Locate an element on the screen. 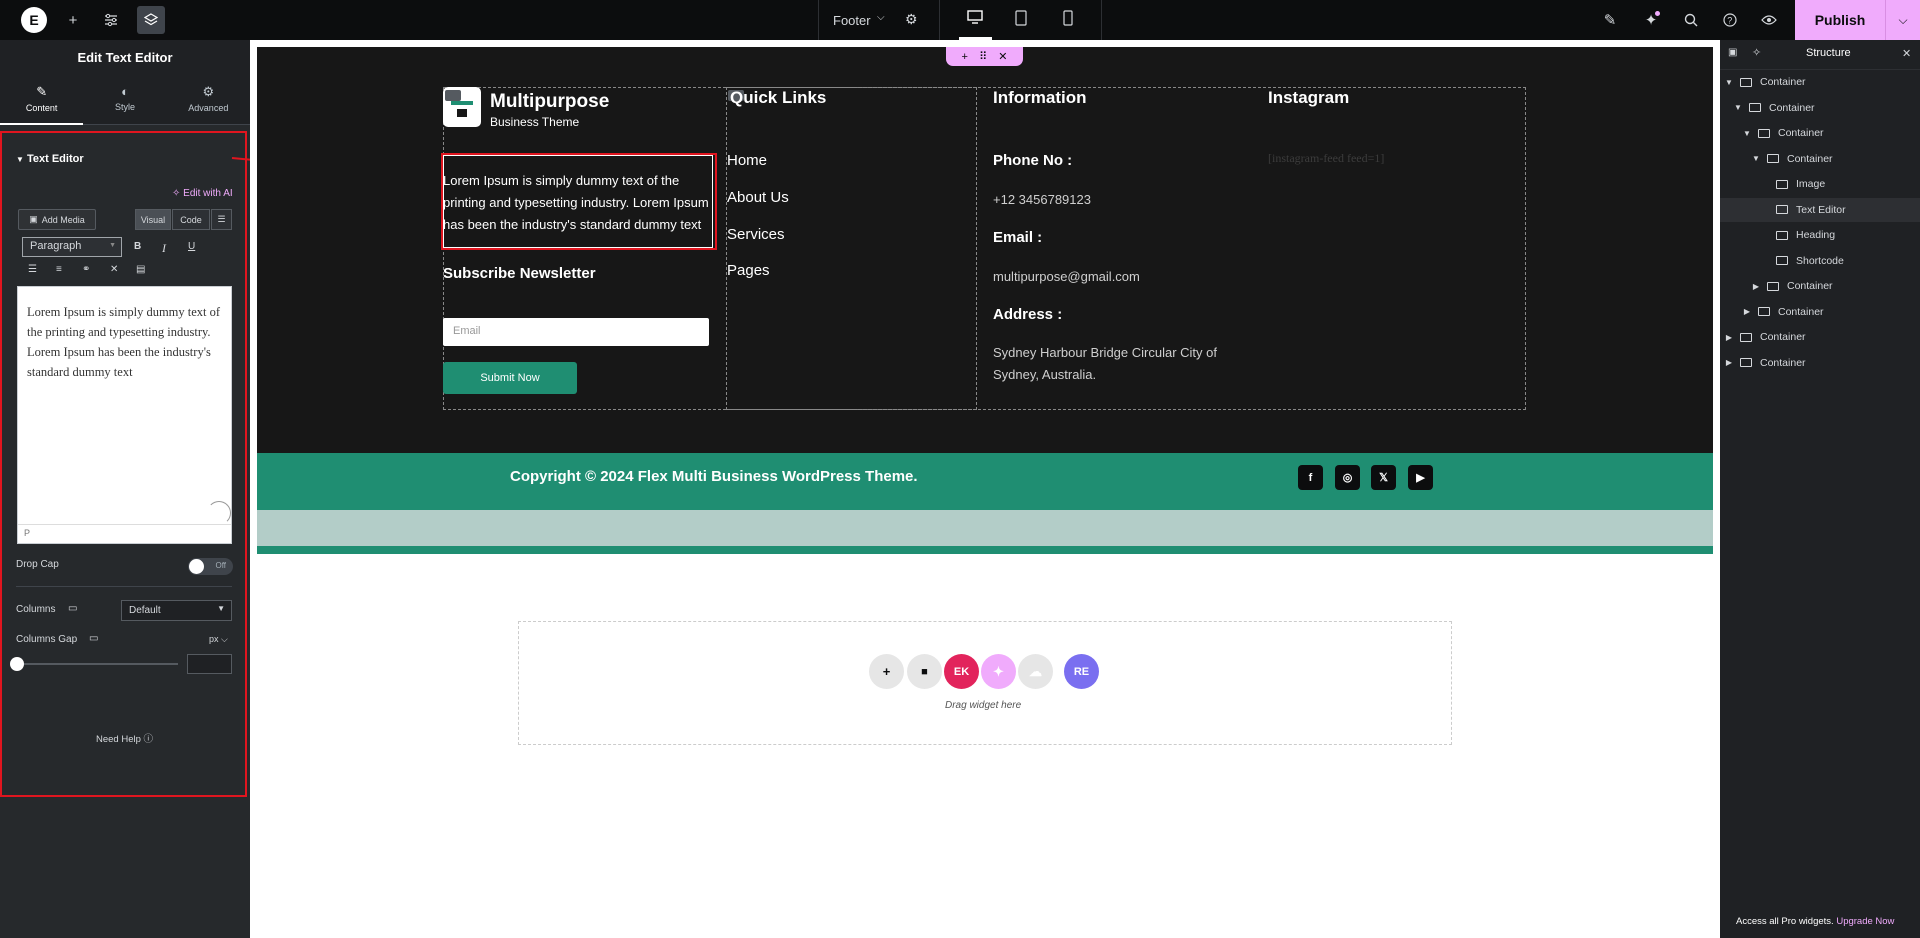  structure-item-label: Text Editor is located at coordinates (1821, 209).